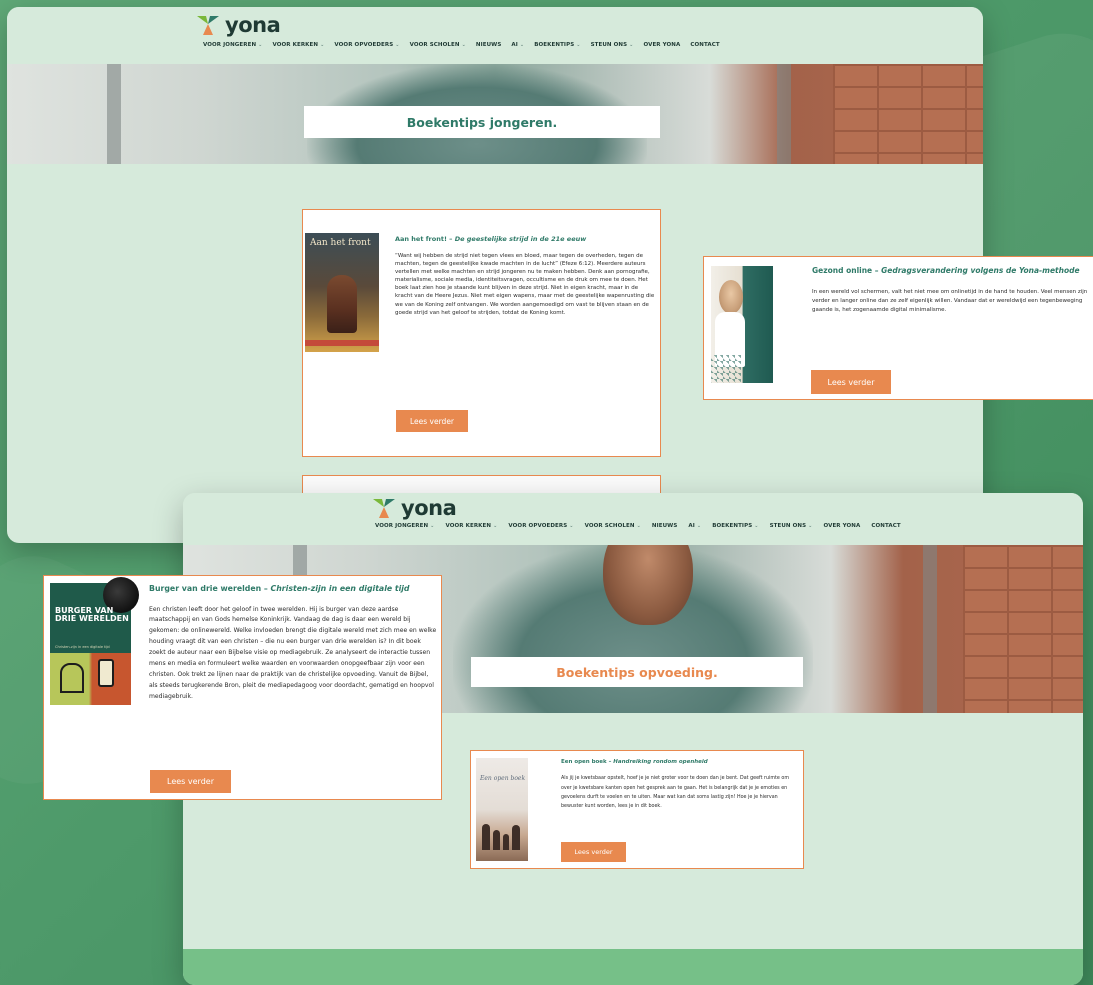 The height and width of the screenshot is (985, 1093). I want to click on book-cover: Een open boek, so click(502, 809).